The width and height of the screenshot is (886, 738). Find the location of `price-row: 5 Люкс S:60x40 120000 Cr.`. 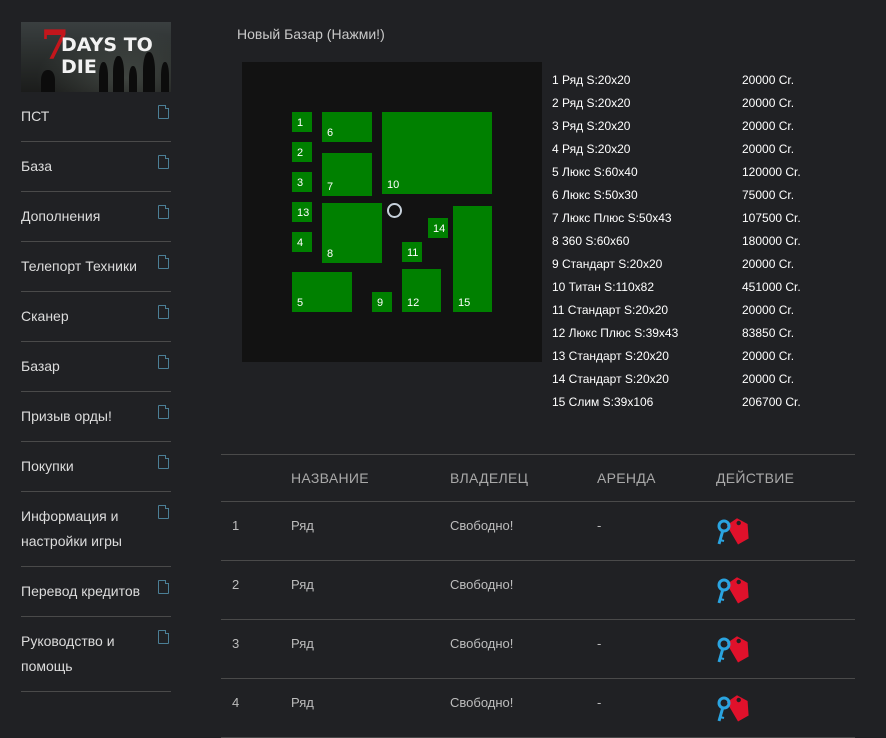

price-row: 5 Люкс S:60x40 120000 Cr. is located at coordinates (676, 172).